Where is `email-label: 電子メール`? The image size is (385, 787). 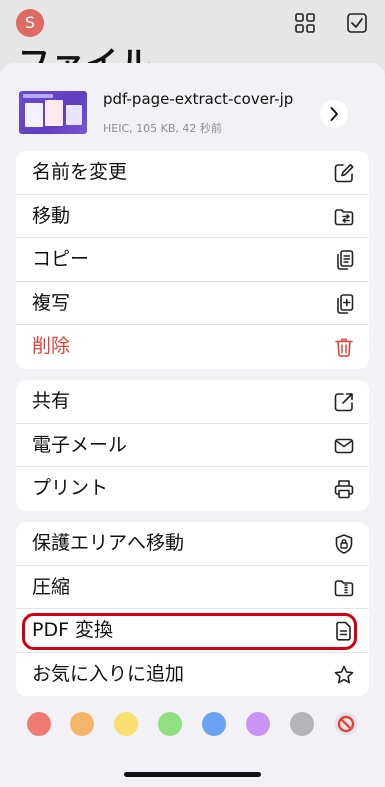
email-label: 電子メール is located at coordinates (80, 444).